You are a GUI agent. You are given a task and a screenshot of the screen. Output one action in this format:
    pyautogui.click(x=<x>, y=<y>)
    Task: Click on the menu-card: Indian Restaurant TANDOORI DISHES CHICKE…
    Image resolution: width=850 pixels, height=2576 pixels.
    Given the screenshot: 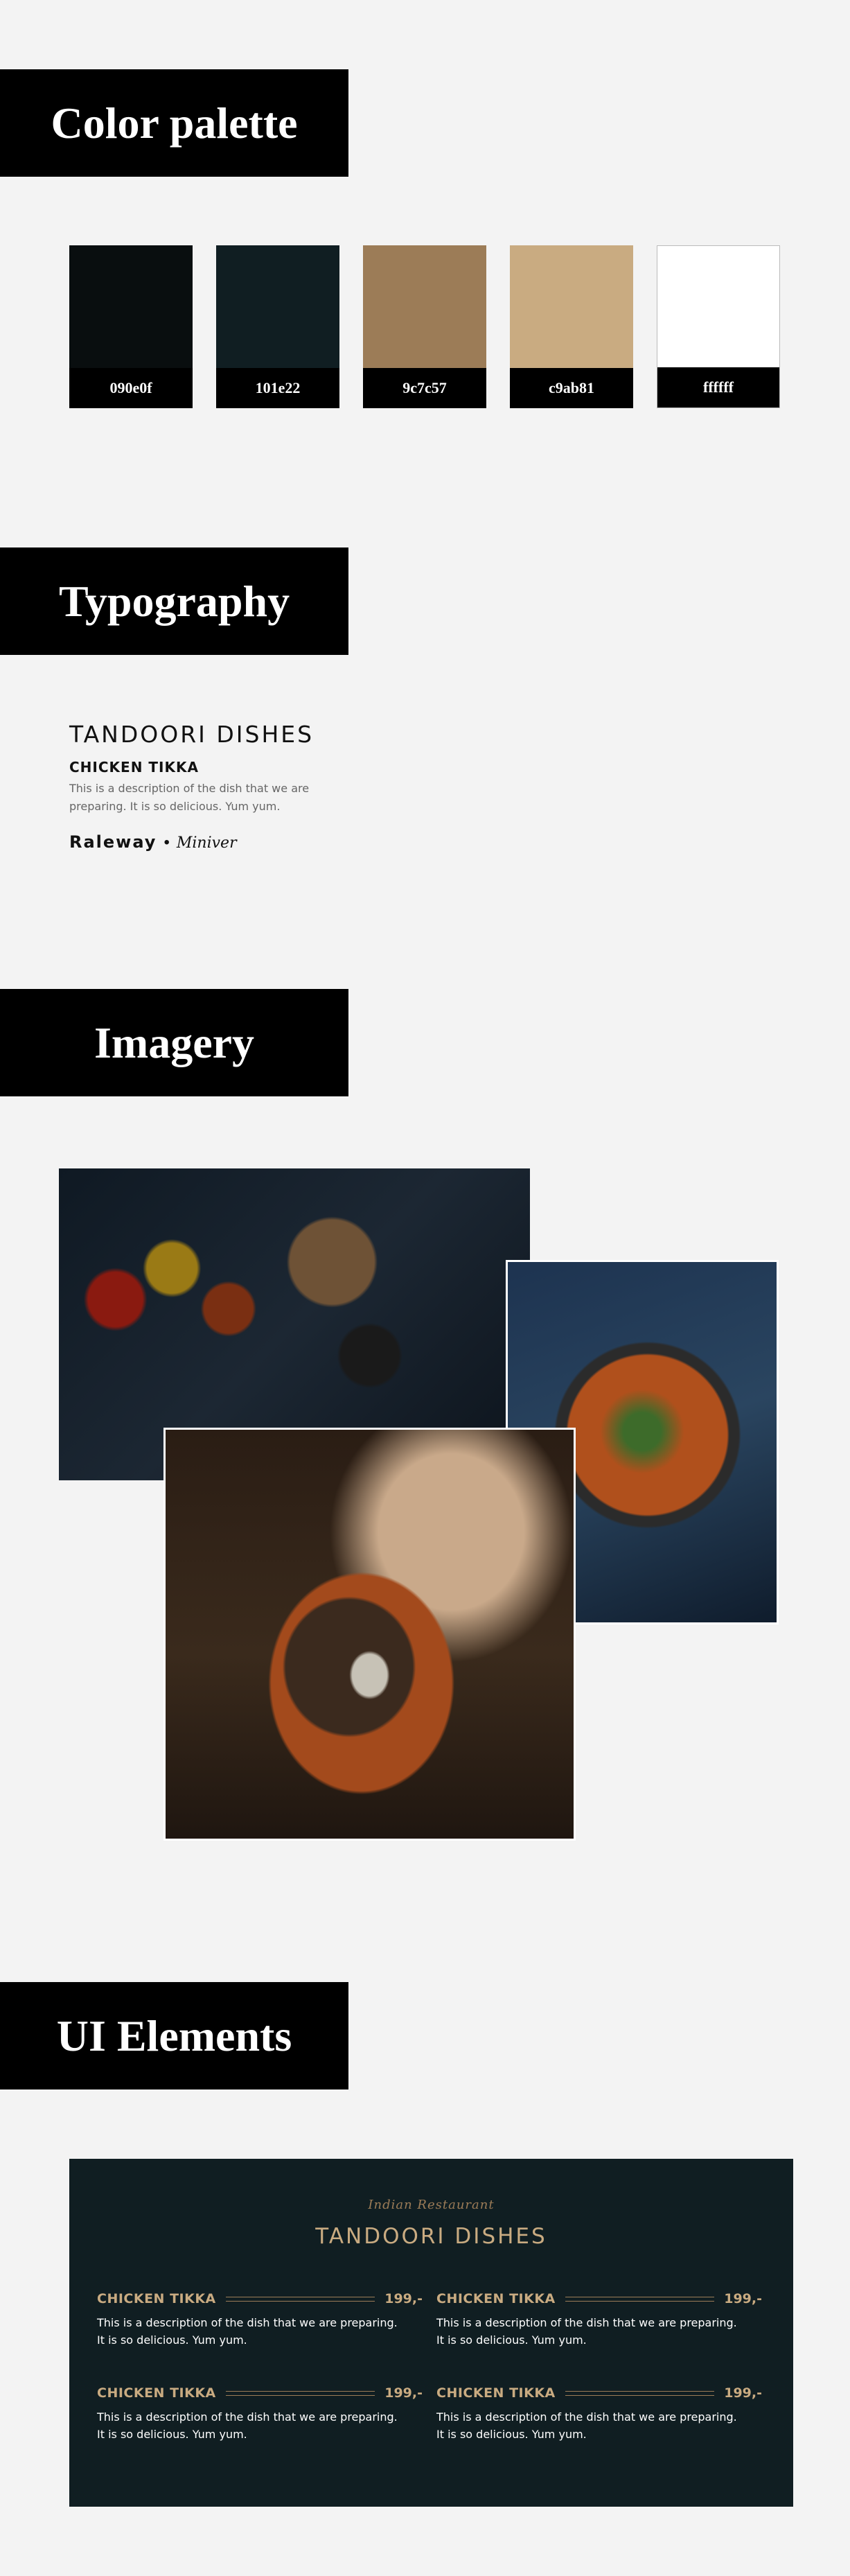 What is the action you would take?
    pyautogui.click(x=431, y=2333)
    